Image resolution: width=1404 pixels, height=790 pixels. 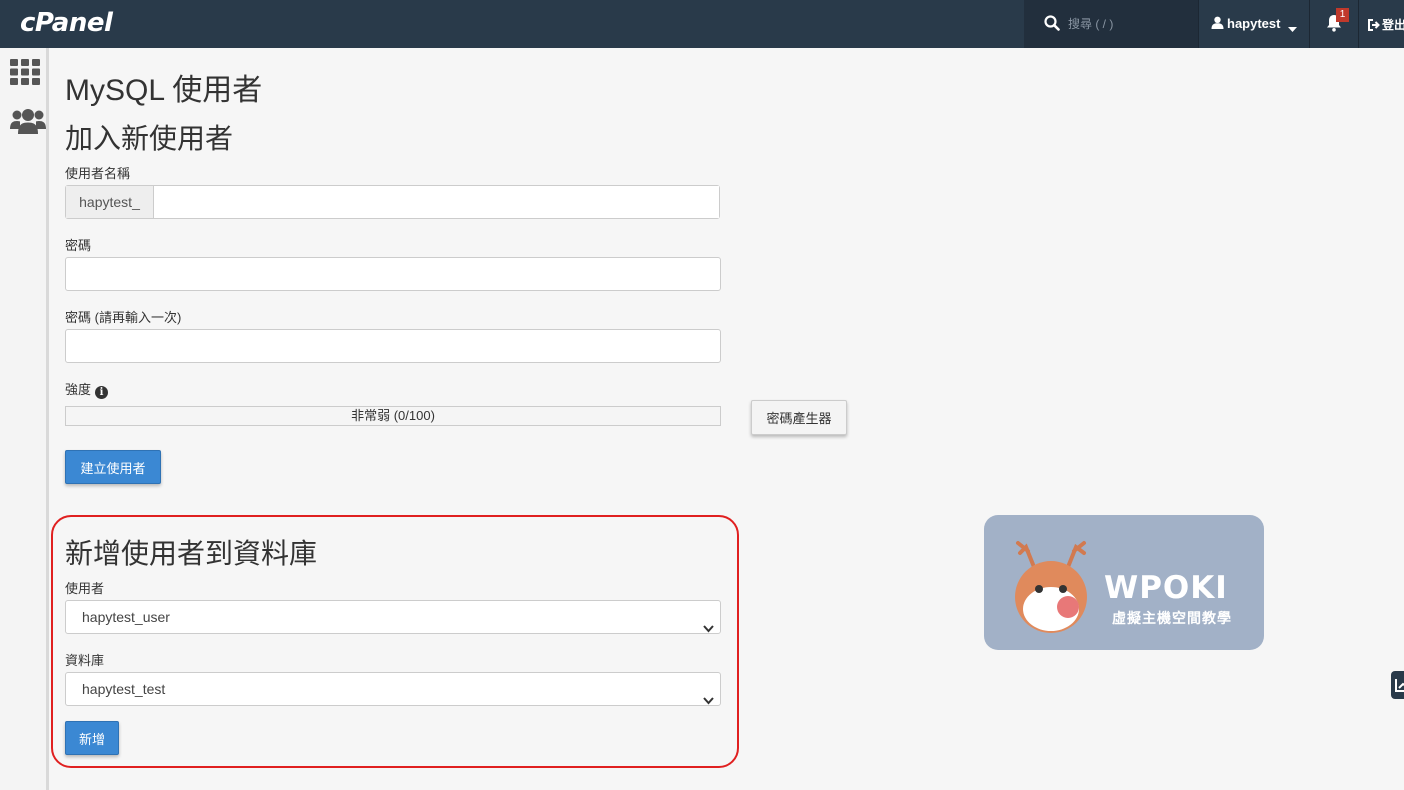 What do you see at coordinates (1052, 25) in the screenshot?
I see `search-icon` at bounding box center [1052, 25].